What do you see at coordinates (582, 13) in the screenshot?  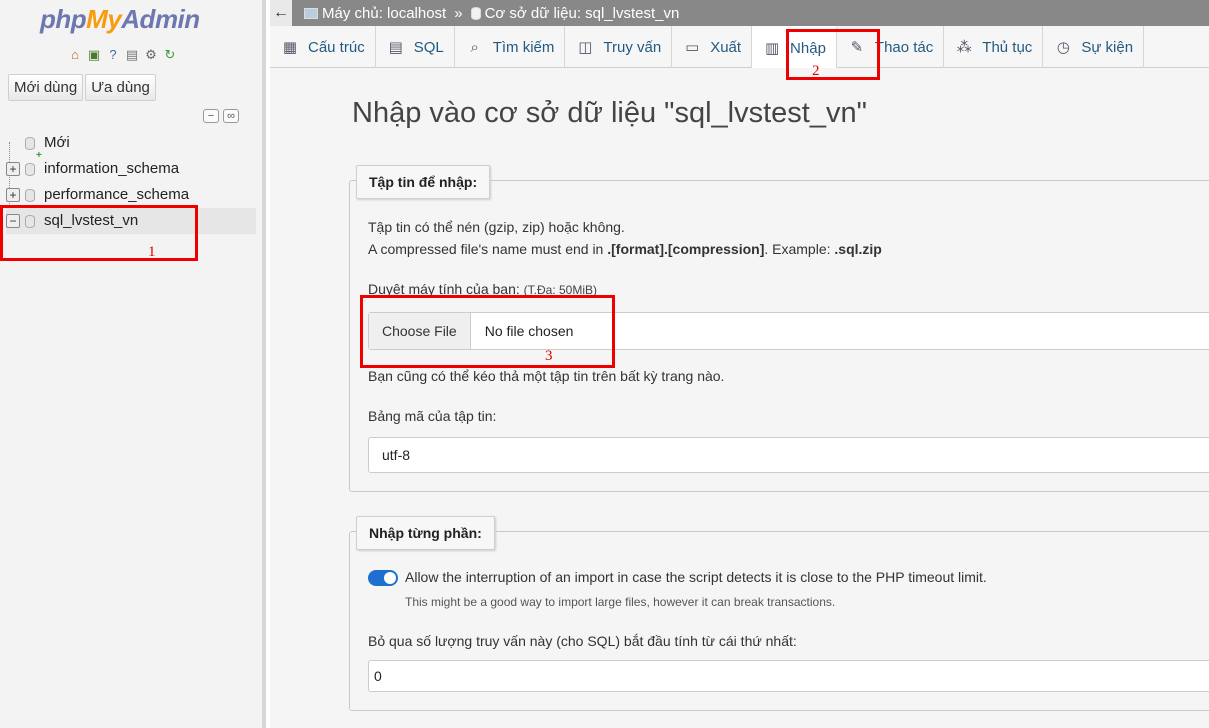 I see `breadcrumb-database-label: Cơ sở dữ liệu: sql_lvstest_vn` at bounding box center [582, 13].